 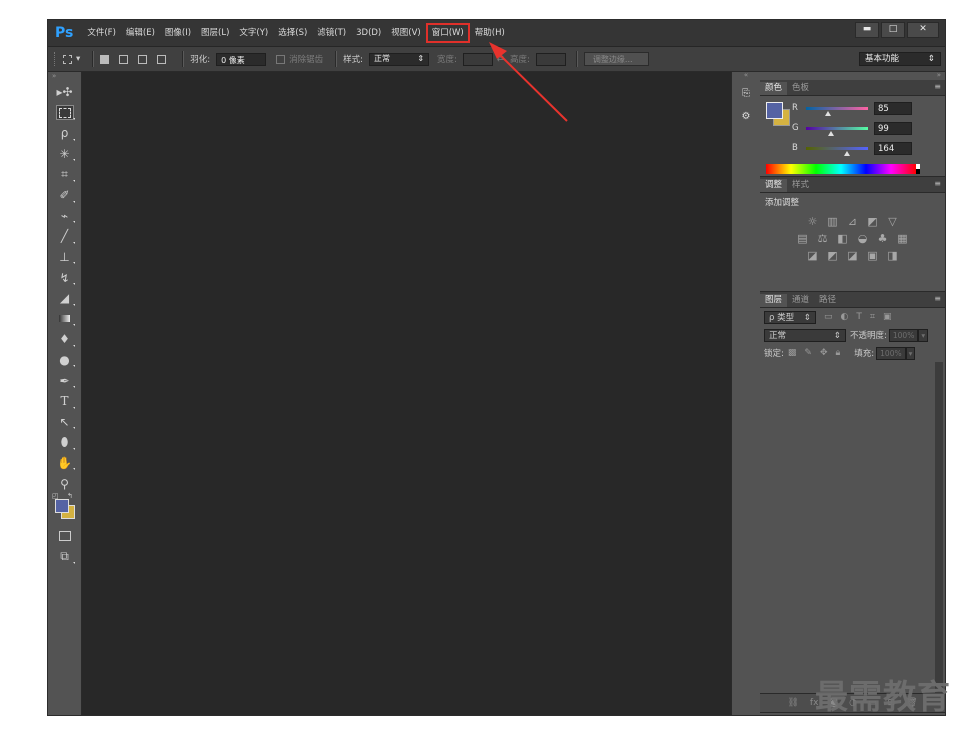 I want to click on hand-tool: ✋, so click(x=64, y=463).